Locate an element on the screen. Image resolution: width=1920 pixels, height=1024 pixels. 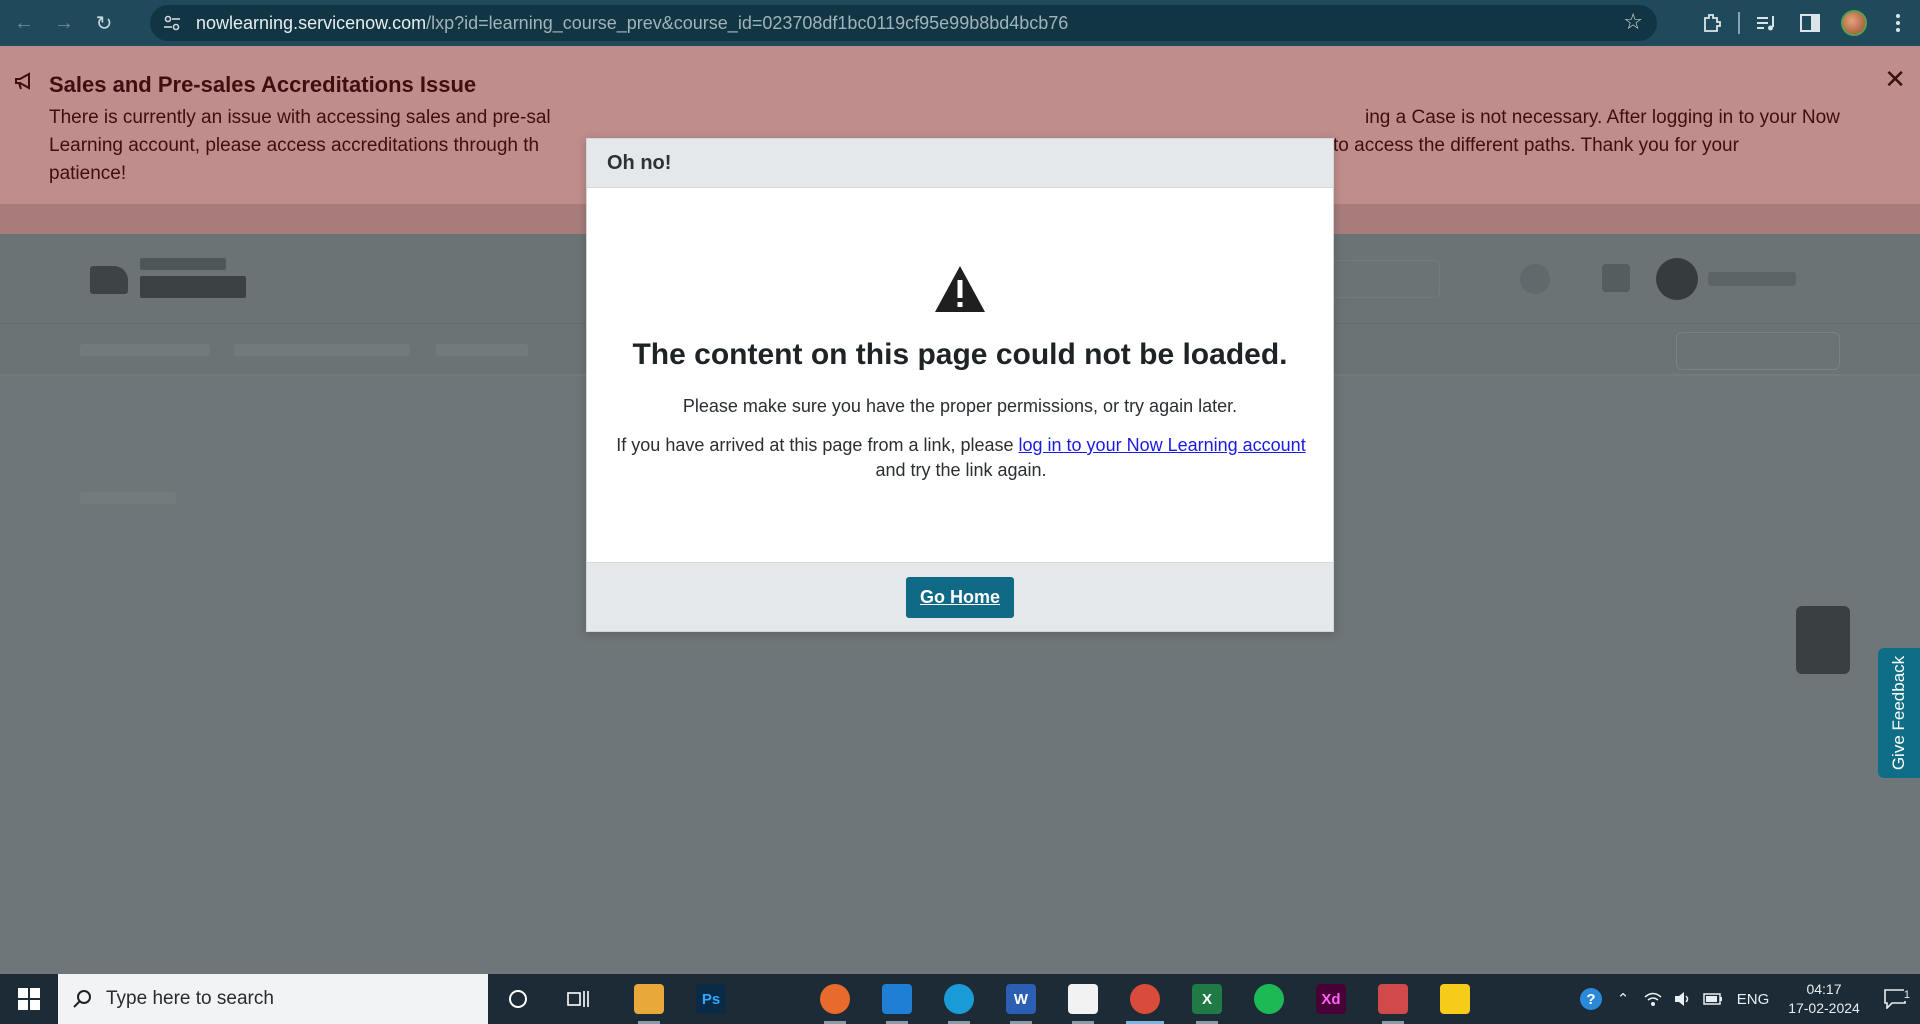
taskbar-app-edge-icon is located at coordinates (959, 999).